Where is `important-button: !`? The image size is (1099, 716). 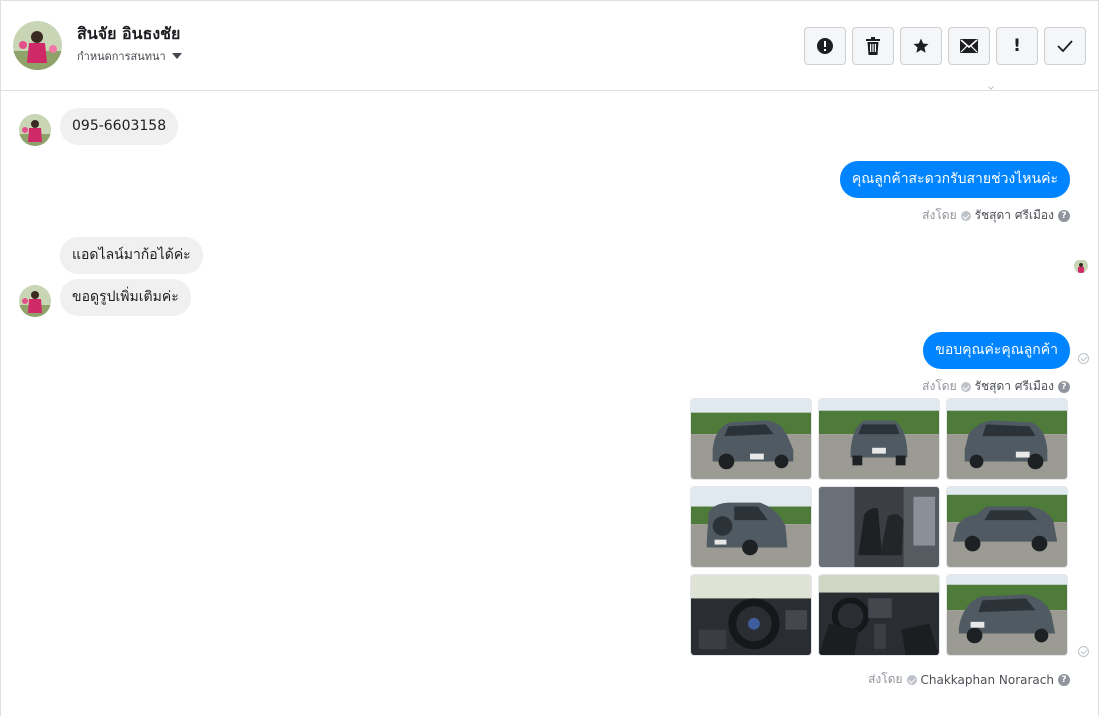 important-button: ! is located at coordinates (1017, 46).